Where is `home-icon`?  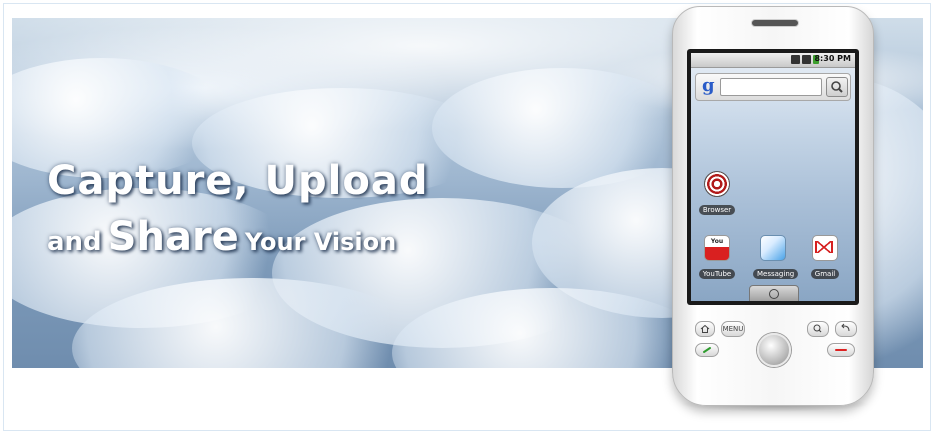 home-icon is located at coordinates (705, 328).